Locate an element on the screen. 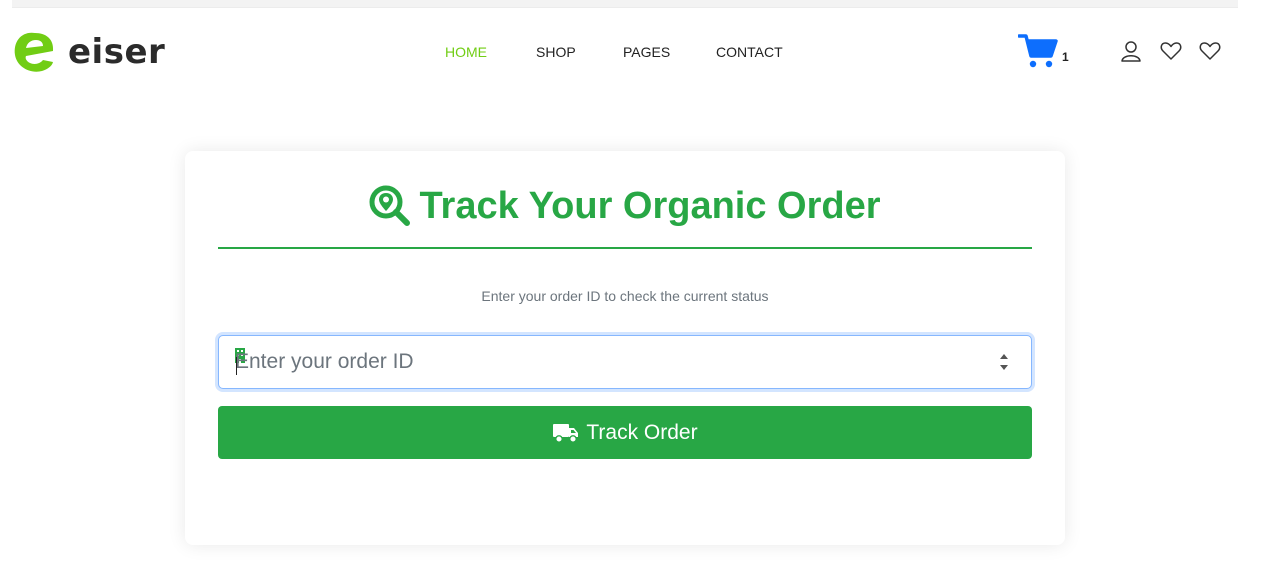  text-cursor is located at coordinates (236, 366).